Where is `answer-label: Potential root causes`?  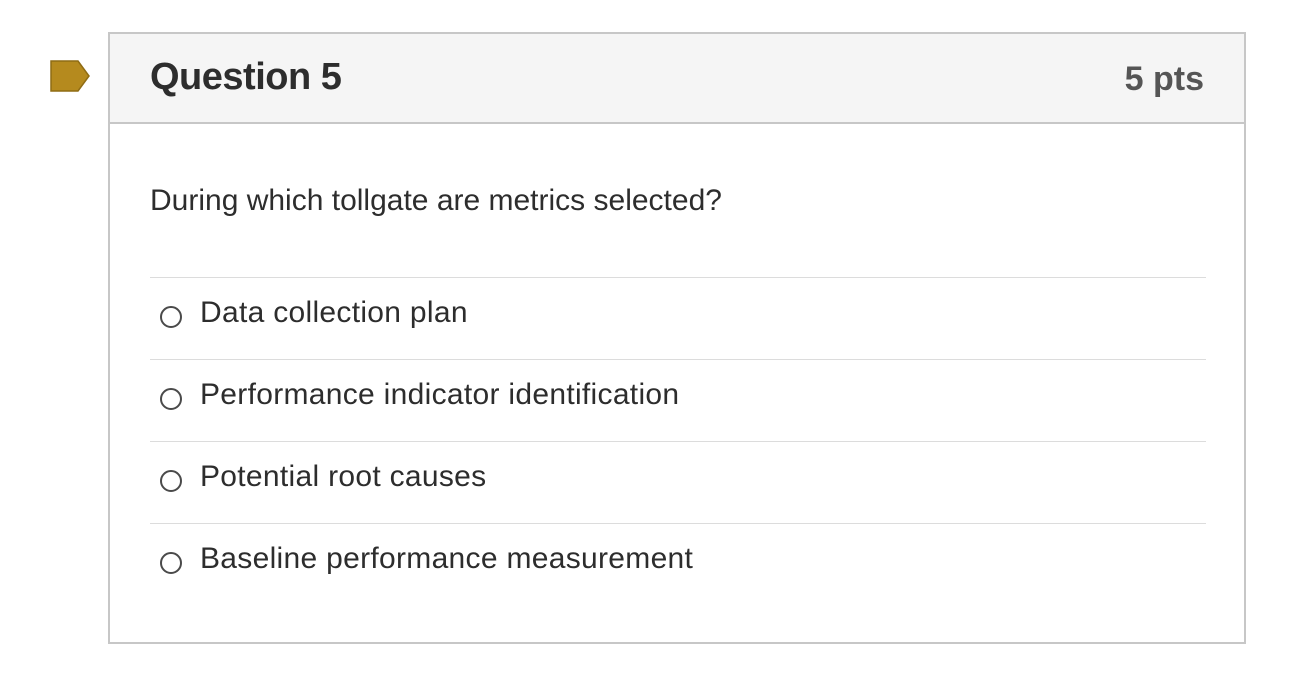 answer-label: Potential root causes is located at coordinates (343, 476).